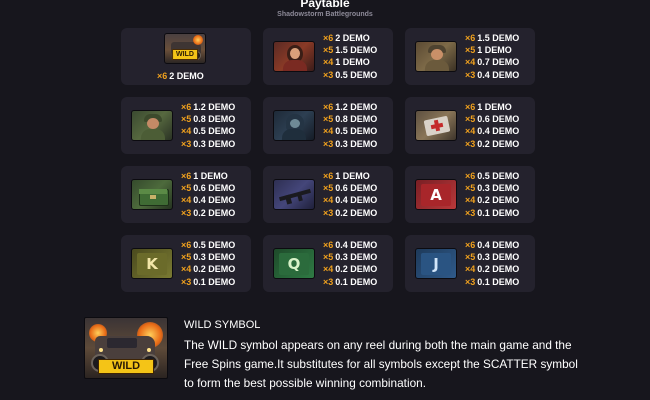 This screenshot has width=650, height=400. I want to click on pay-row: ×5 1.5 DEMO, so click(358, 50).